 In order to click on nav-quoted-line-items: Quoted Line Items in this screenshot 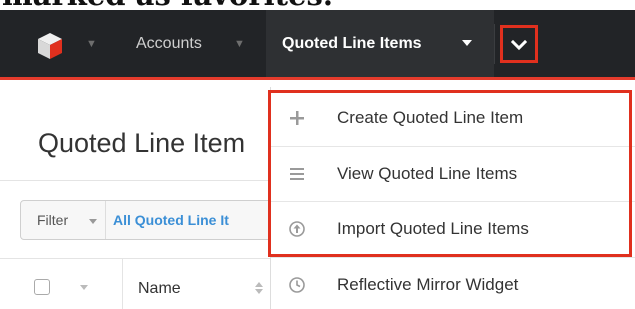, I will do `click(380, 43)`.